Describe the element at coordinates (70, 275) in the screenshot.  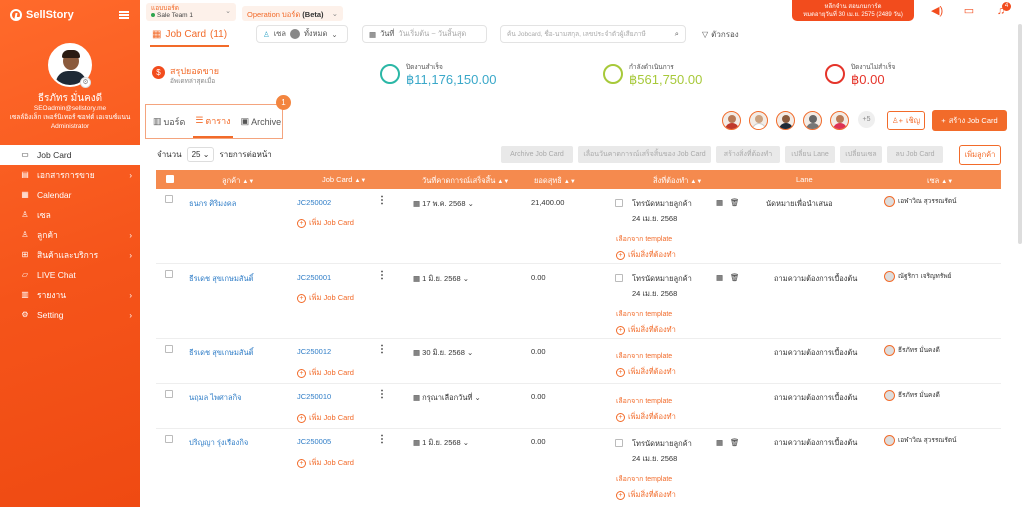
I see `sidebar-item-live-chat: ▱ LIVE Chat` at that location.